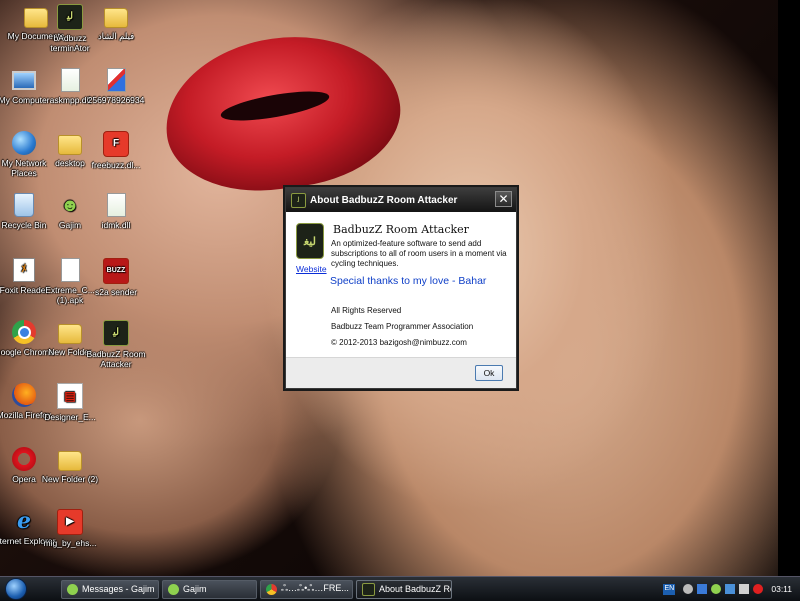 The image size is (800, 601). I want to click on taskbar-button-gajim: Gajim, so click(209, 589).